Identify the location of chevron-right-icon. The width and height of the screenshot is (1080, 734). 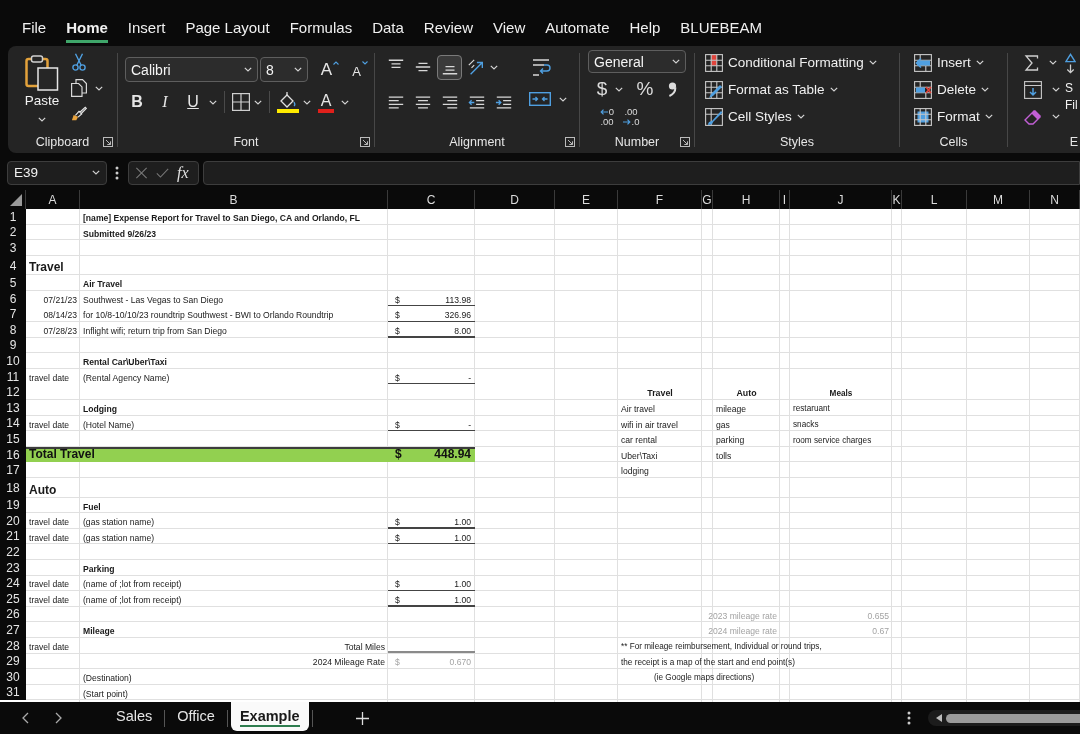
(58, 718).